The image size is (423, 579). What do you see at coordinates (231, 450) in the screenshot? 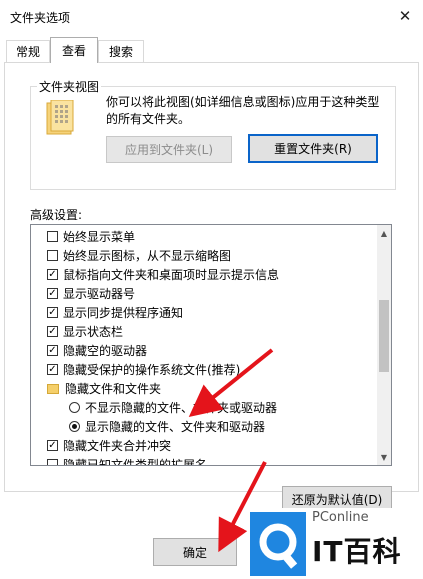
I see `annotation-arrows` at bounding box center [231, 450].